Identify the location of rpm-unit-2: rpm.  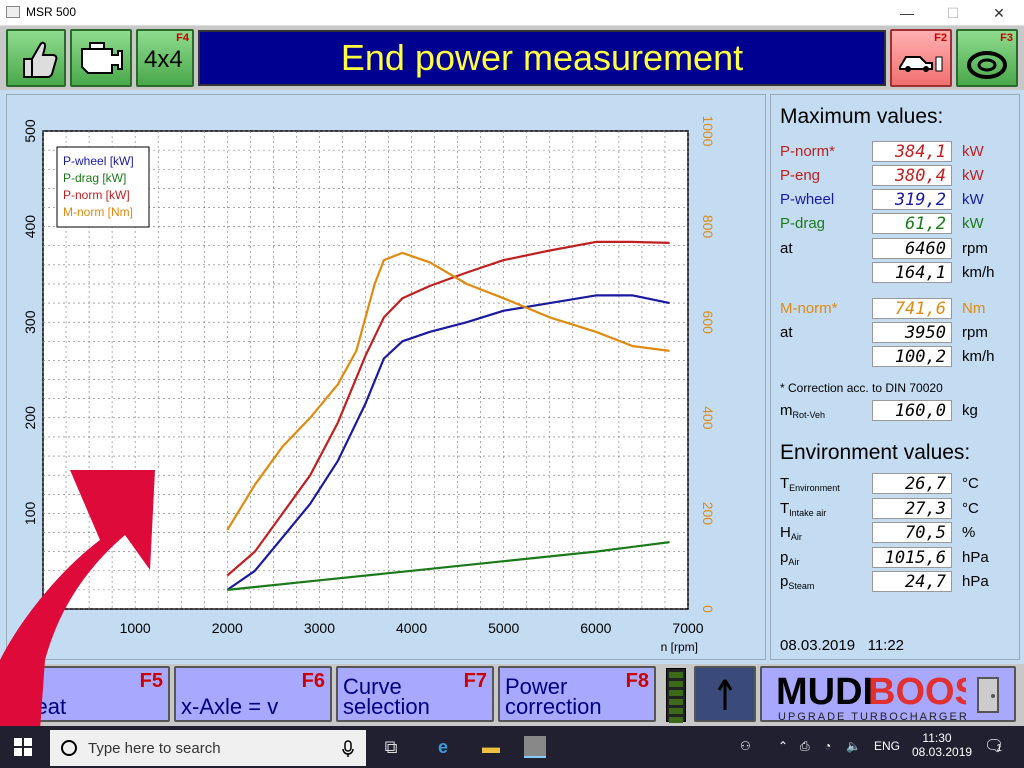
(975, 332).